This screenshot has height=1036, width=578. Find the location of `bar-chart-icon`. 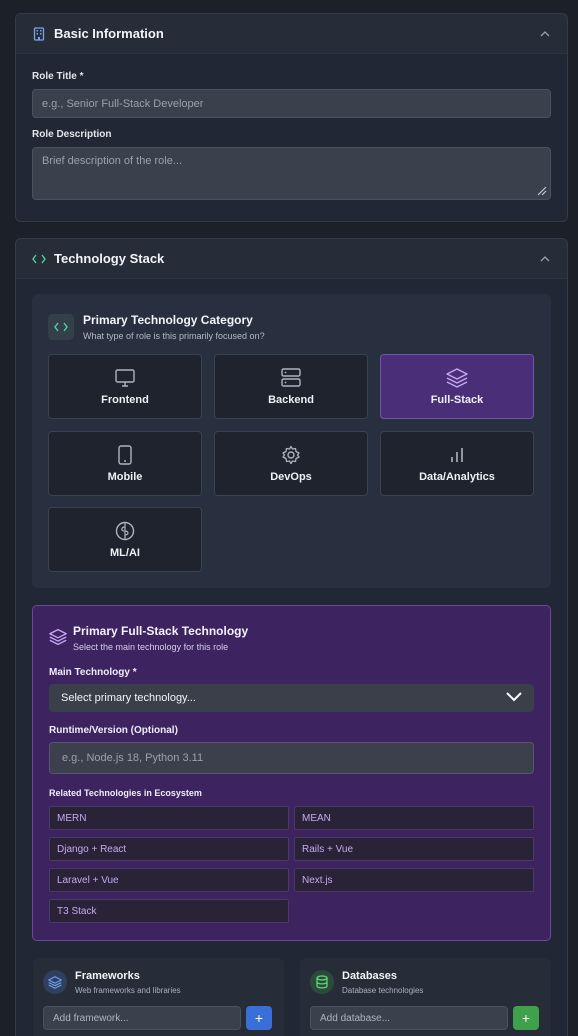

bar-chart-icon is located at coordinates (457, 455).